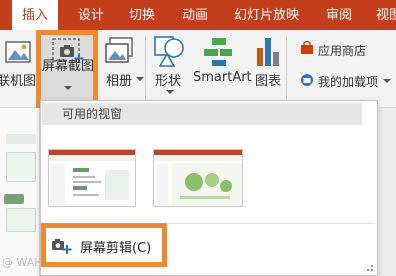  Describe the element at coordinates (268, 79) in the screenshot. I see `chart-button: 图表` at that location.